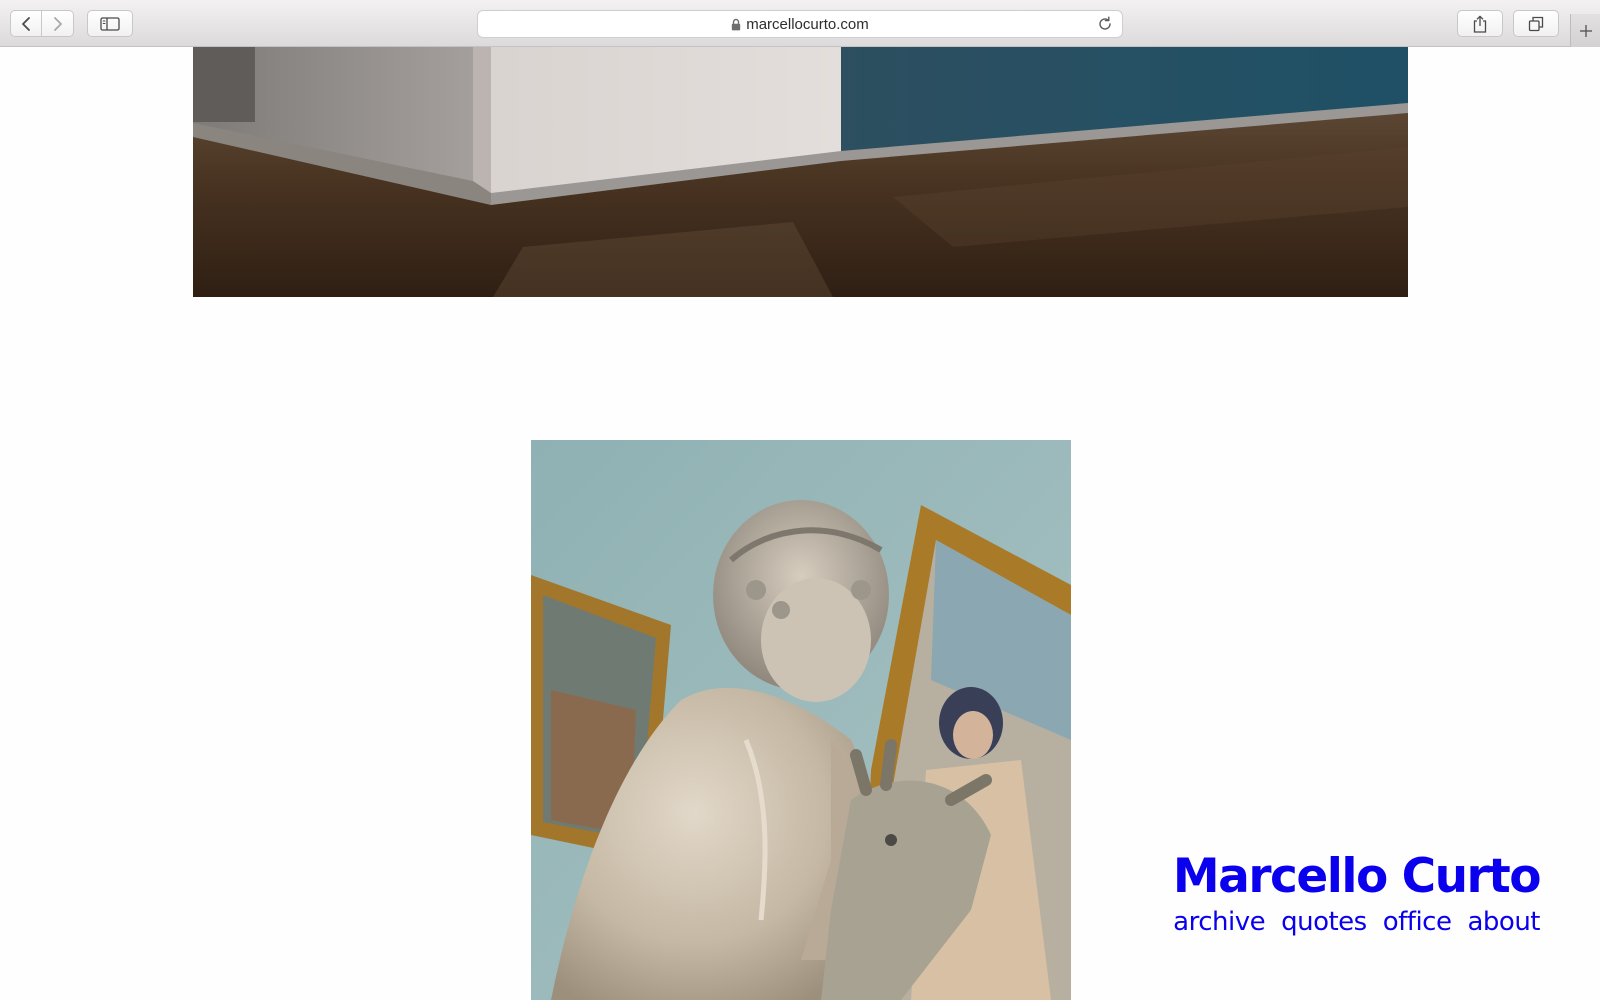  I want to click on nav-link-quotes: quotes, so click(1324, 922).